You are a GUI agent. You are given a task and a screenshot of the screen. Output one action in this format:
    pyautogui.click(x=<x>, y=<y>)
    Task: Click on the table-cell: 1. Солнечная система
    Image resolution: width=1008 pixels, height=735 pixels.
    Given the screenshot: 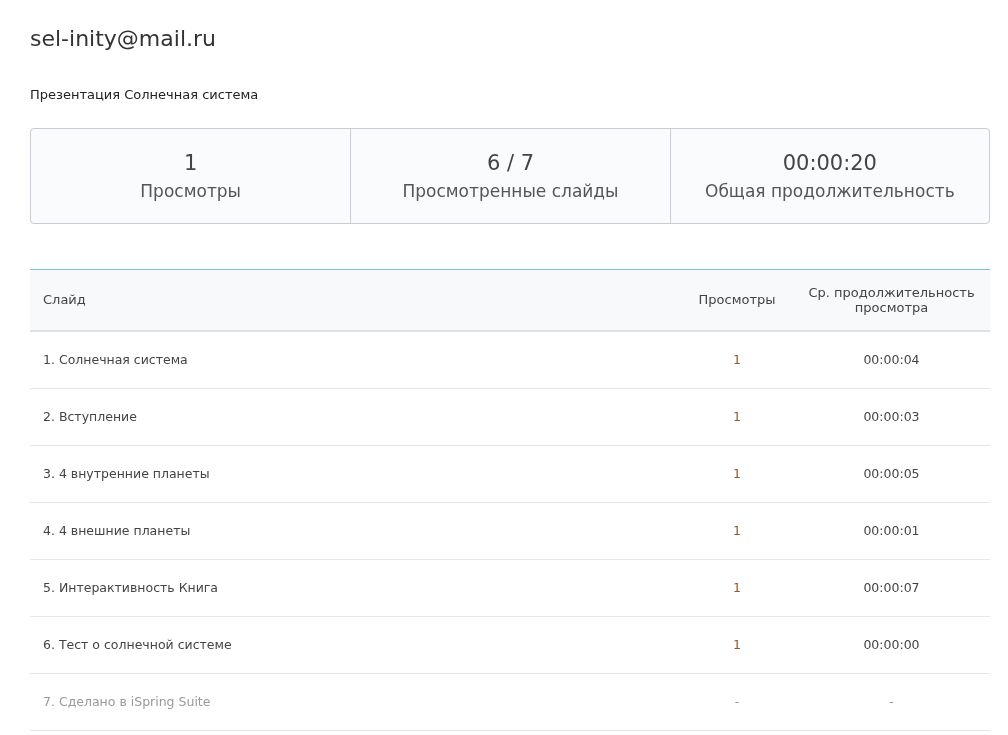 What is the action you would take?
    pyautogui.click(x=355, y=359)
    